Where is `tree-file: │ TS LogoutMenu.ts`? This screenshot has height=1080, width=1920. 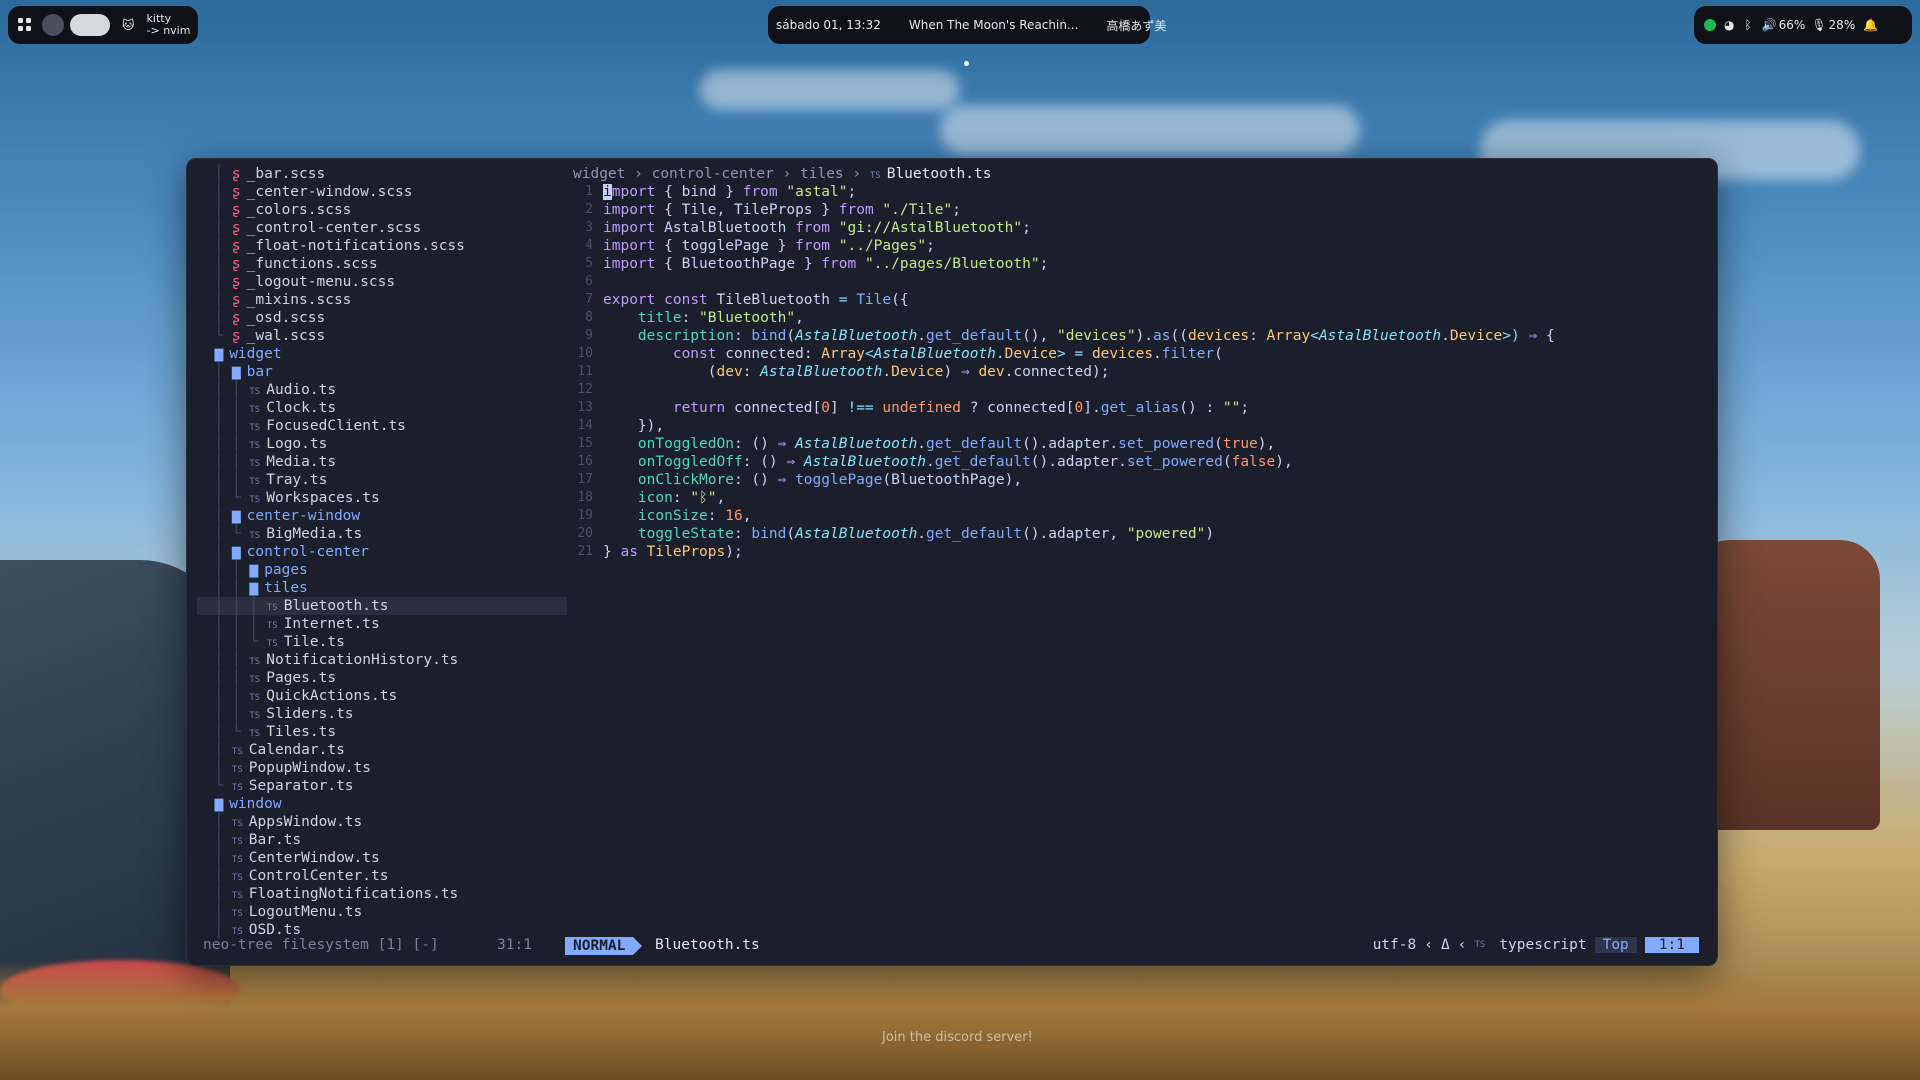 tree-file: │ TS LogoutMenu.ts is located at coordinates (382, 912).